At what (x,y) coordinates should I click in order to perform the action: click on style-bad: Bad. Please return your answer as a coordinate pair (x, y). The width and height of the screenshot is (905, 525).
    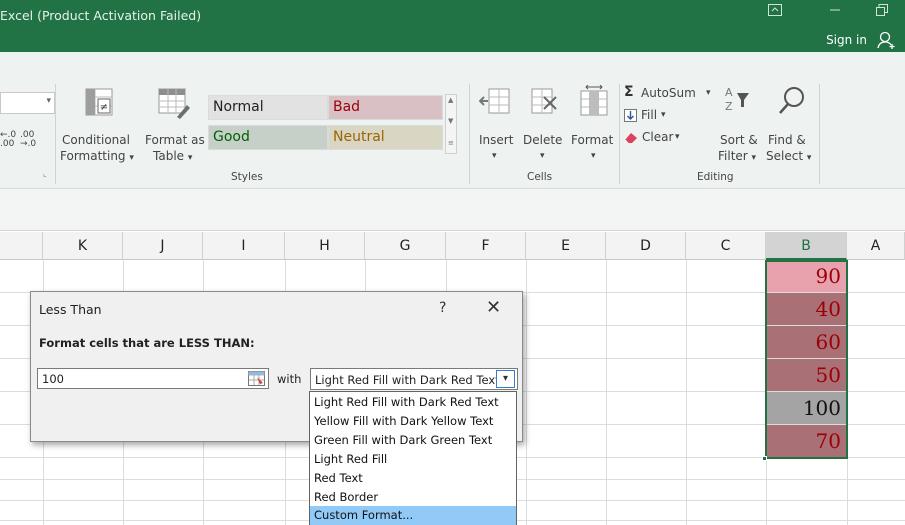
    Looking at the image, I should click on (385, 107).